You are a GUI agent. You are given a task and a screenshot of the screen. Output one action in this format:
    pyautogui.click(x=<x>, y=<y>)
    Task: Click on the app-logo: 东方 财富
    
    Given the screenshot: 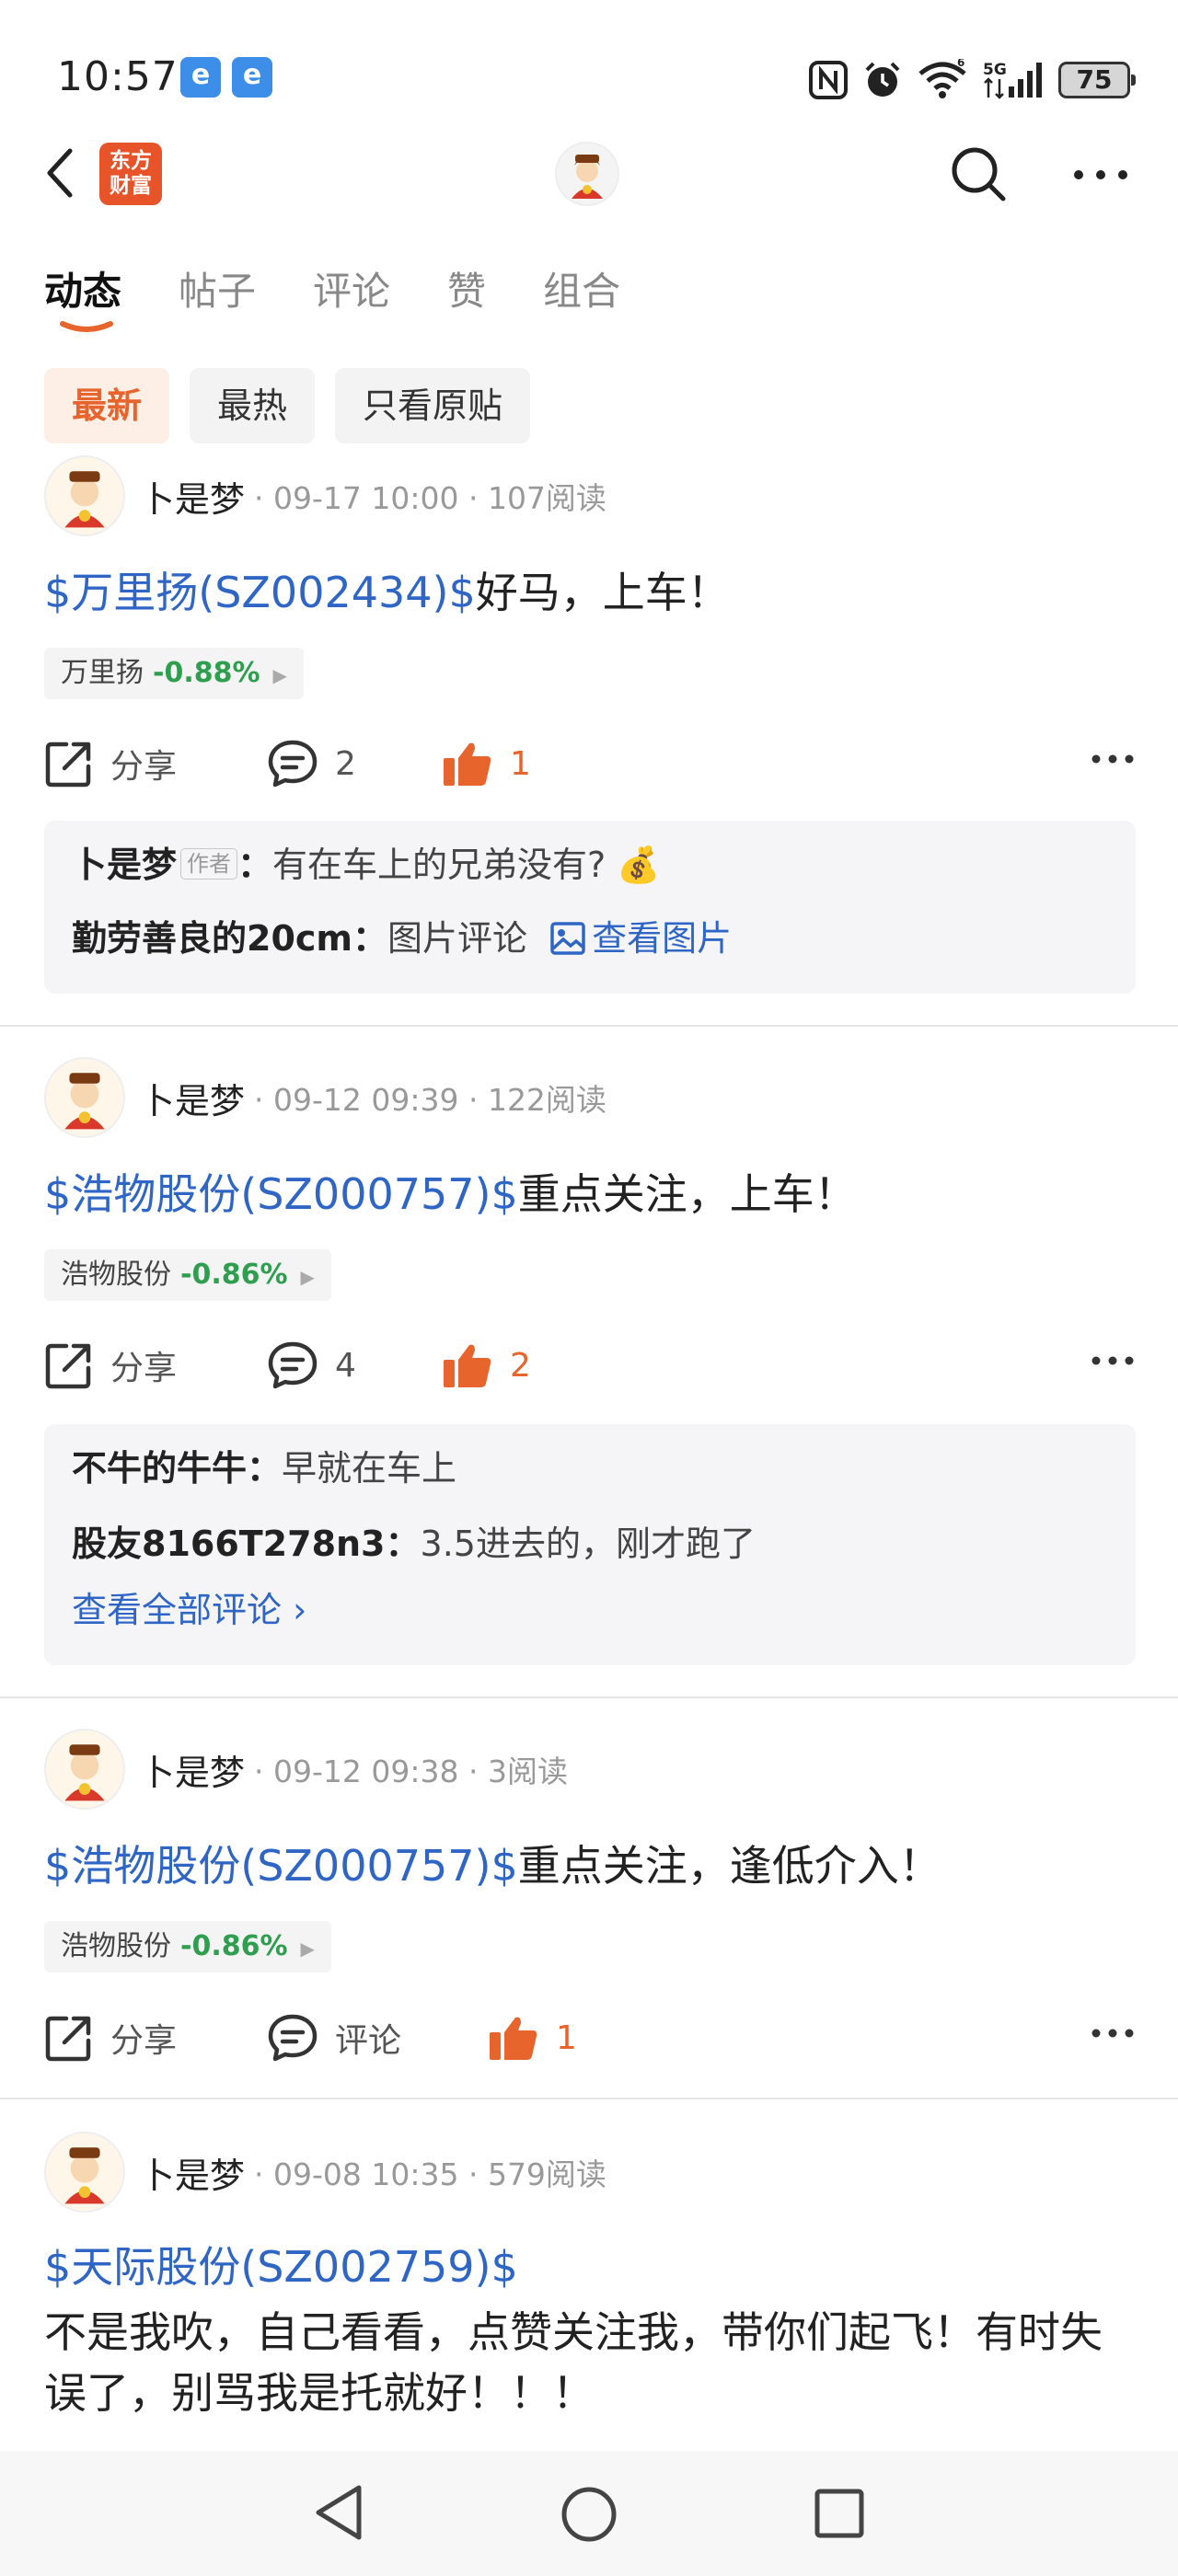 What is the action you would take?
    pyautogui.click(x=130, y=174)
    